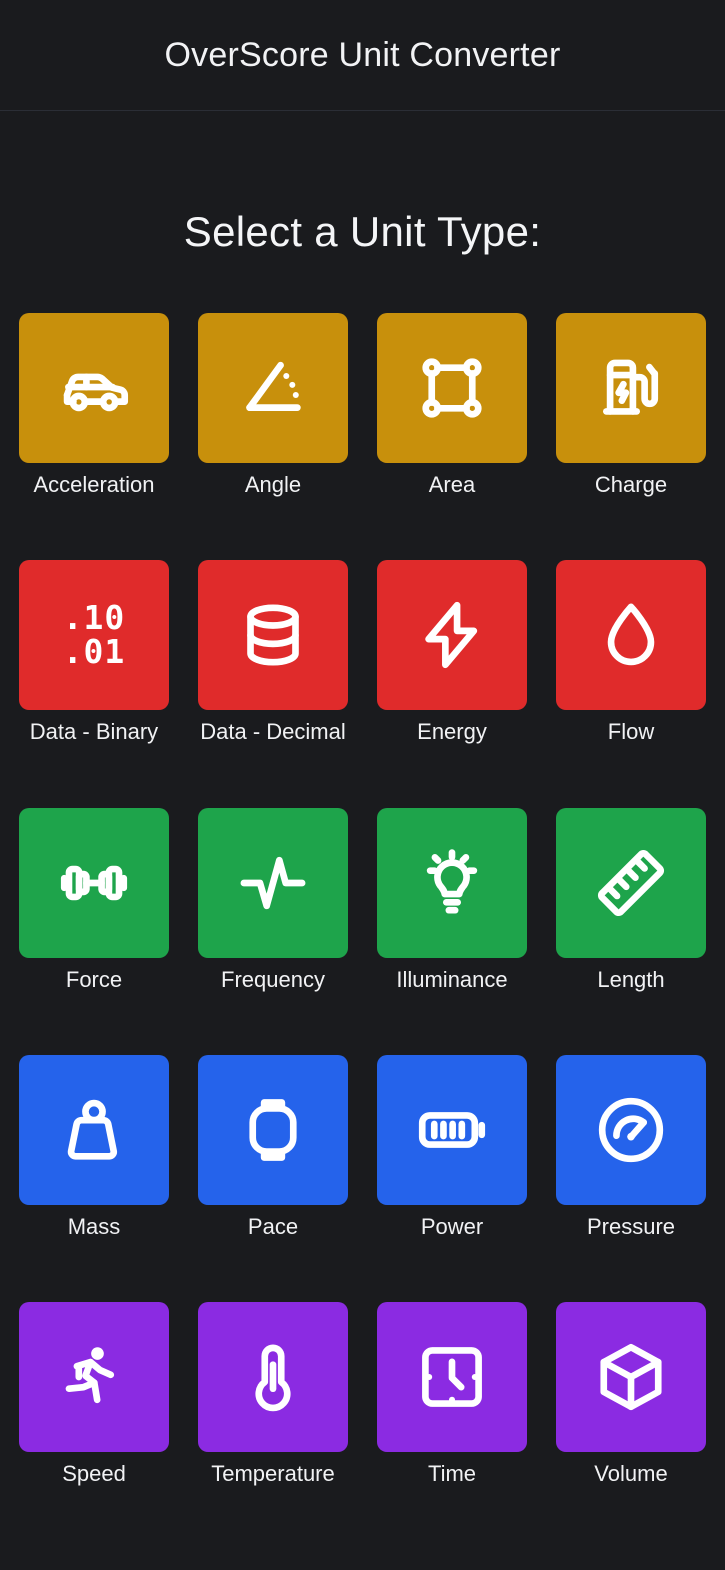  What do you see at coordinates (94, 1226) in the screenshot?
I see `unit-type-label: Mass` at bounding box center [94, 1226].